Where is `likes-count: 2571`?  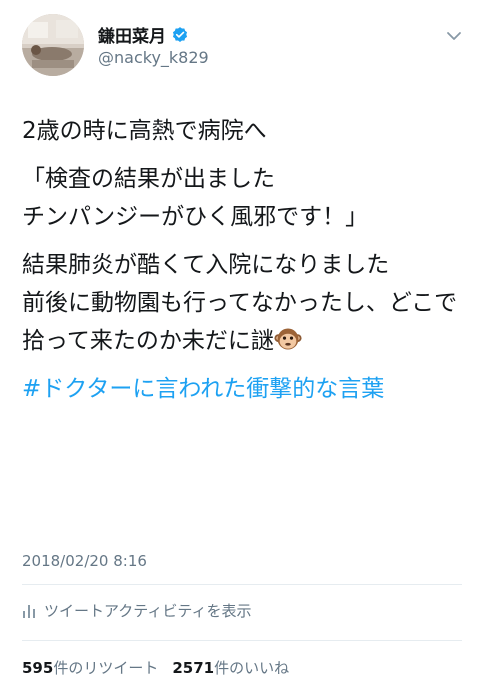 likes-count: 2571 is located at coordinates (193, 668).